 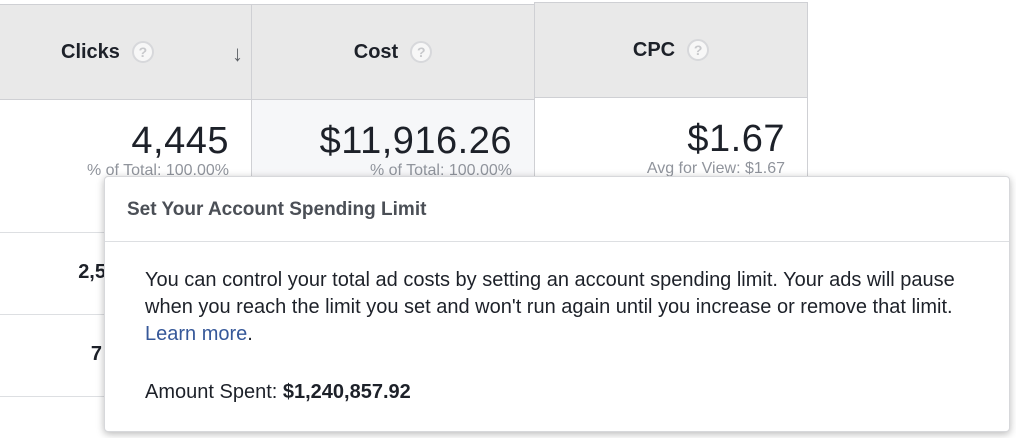 I want to click on amount-spent-value: $1,240,857.92, so click(x=346, y=392).